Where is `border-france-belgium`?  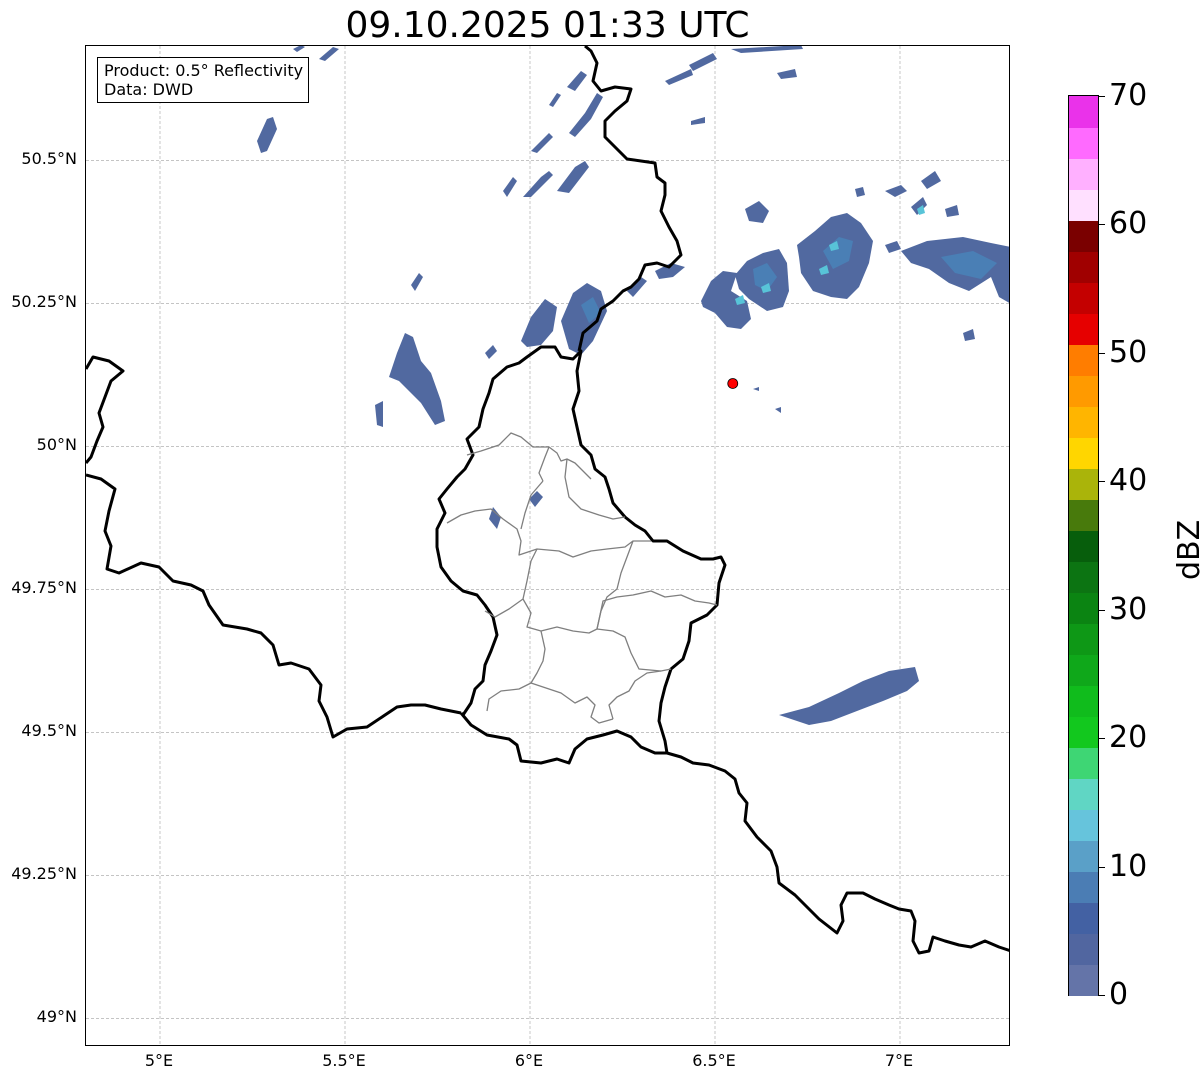 border-france-belgium is located at coordinates (274, 606).